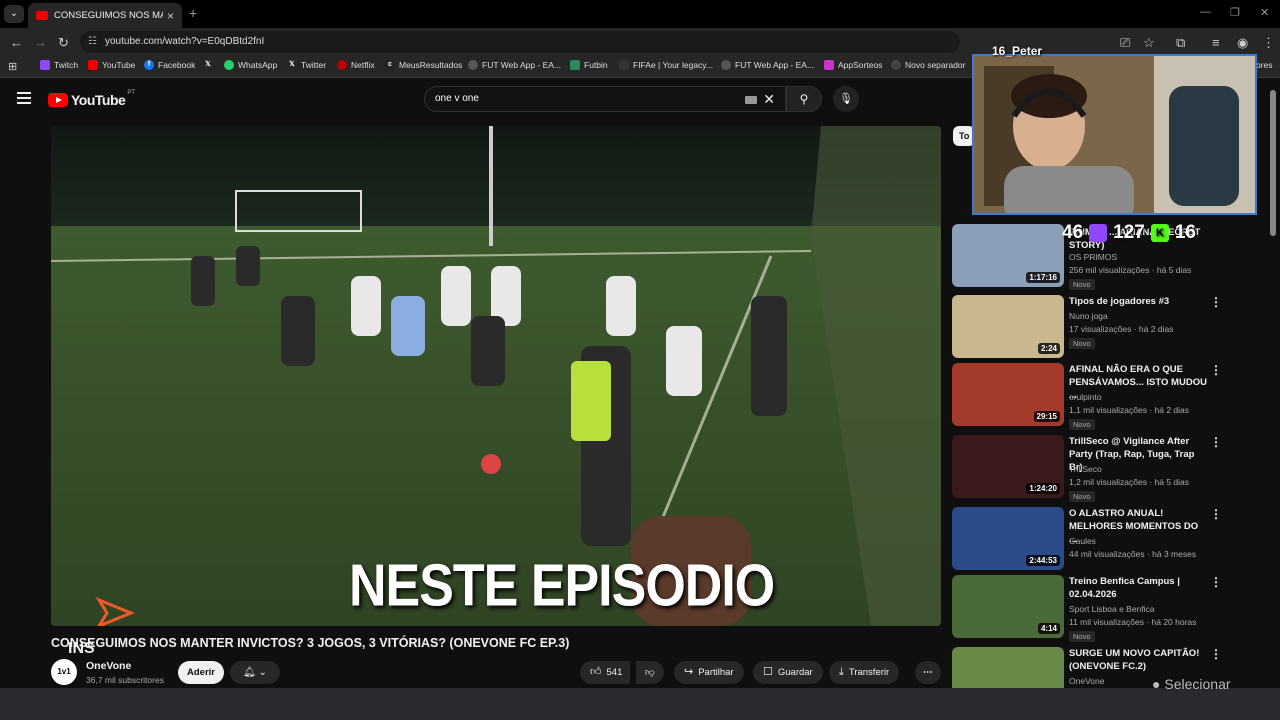 The width and height of the screenshot is (1280, 720). What do you see at coordinates (1138, 301) in the screenshot?
I see `recommendation-title: Tipos de jogadores #3` at bounding box center [1138, 301].